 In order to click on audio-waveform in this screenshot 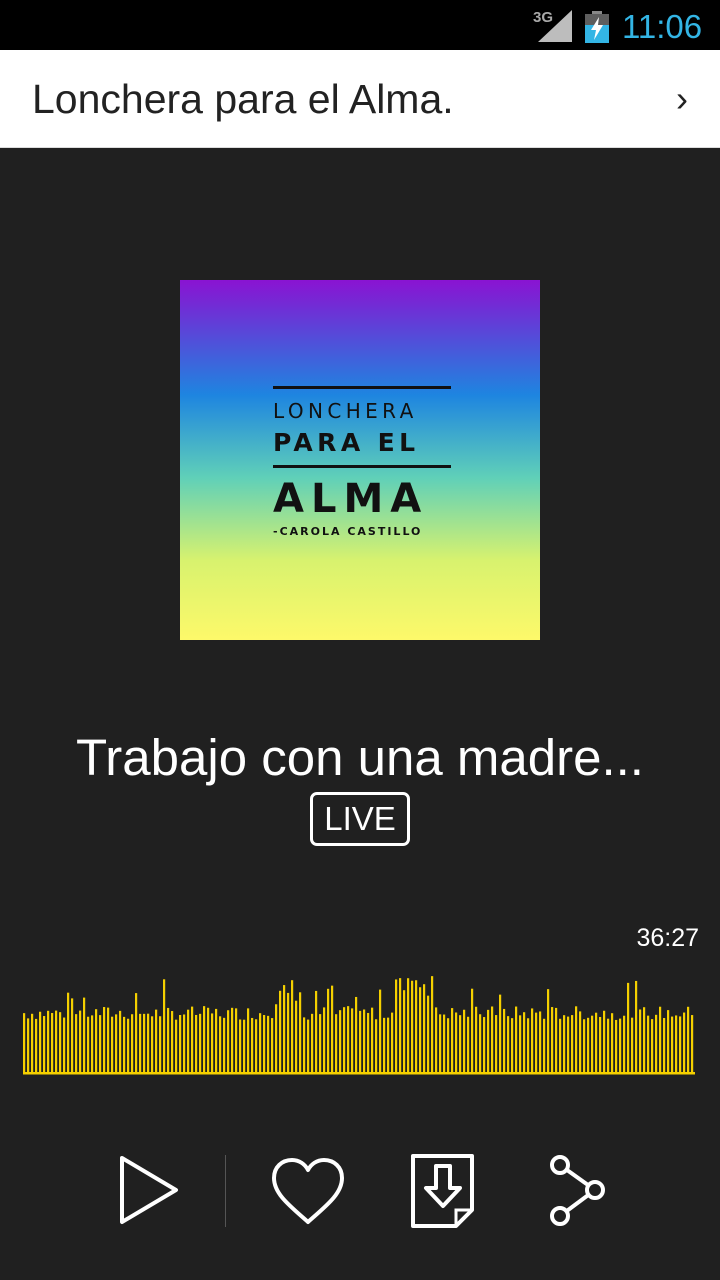, I will do `click(359, 1017)`.